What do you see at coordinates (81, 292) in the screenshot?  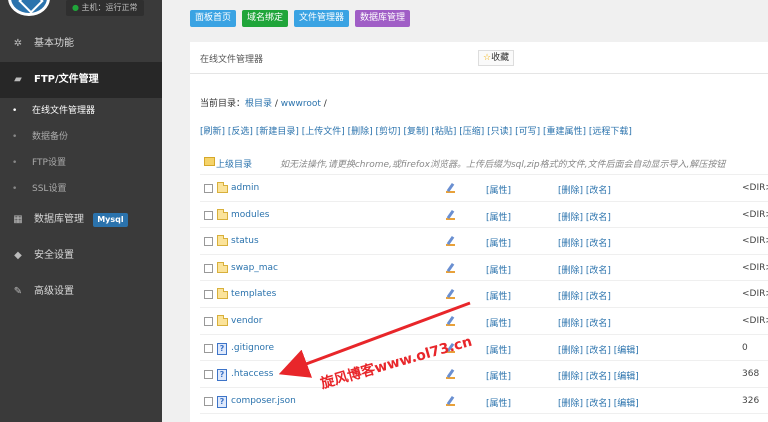 I see `nav-item-advanced: ✎ 高级设置` at bounding box center [81, 292].